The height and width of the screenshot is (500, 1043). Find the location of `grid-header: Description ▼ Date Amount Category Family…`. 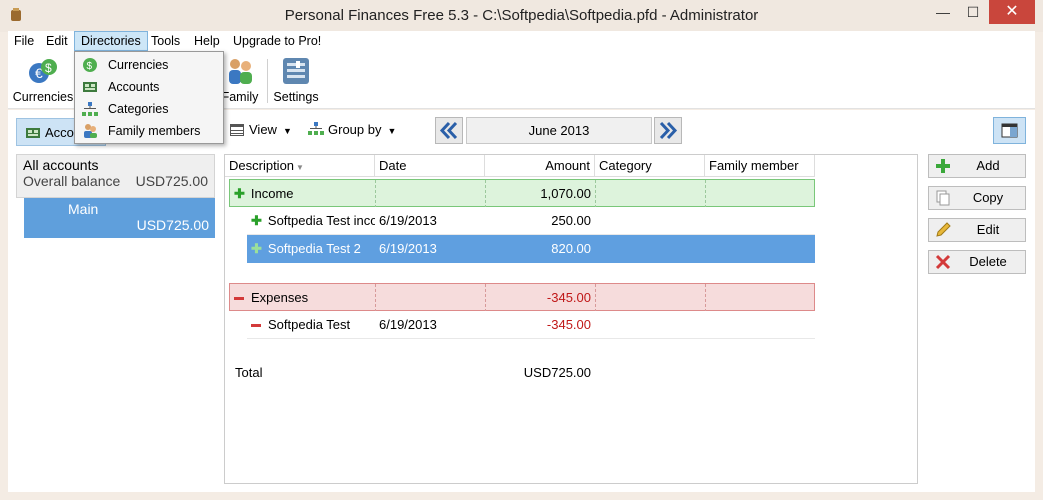

grid-header: Description ▼ Date Amount Category Family… is located at coordinates (520, 166).